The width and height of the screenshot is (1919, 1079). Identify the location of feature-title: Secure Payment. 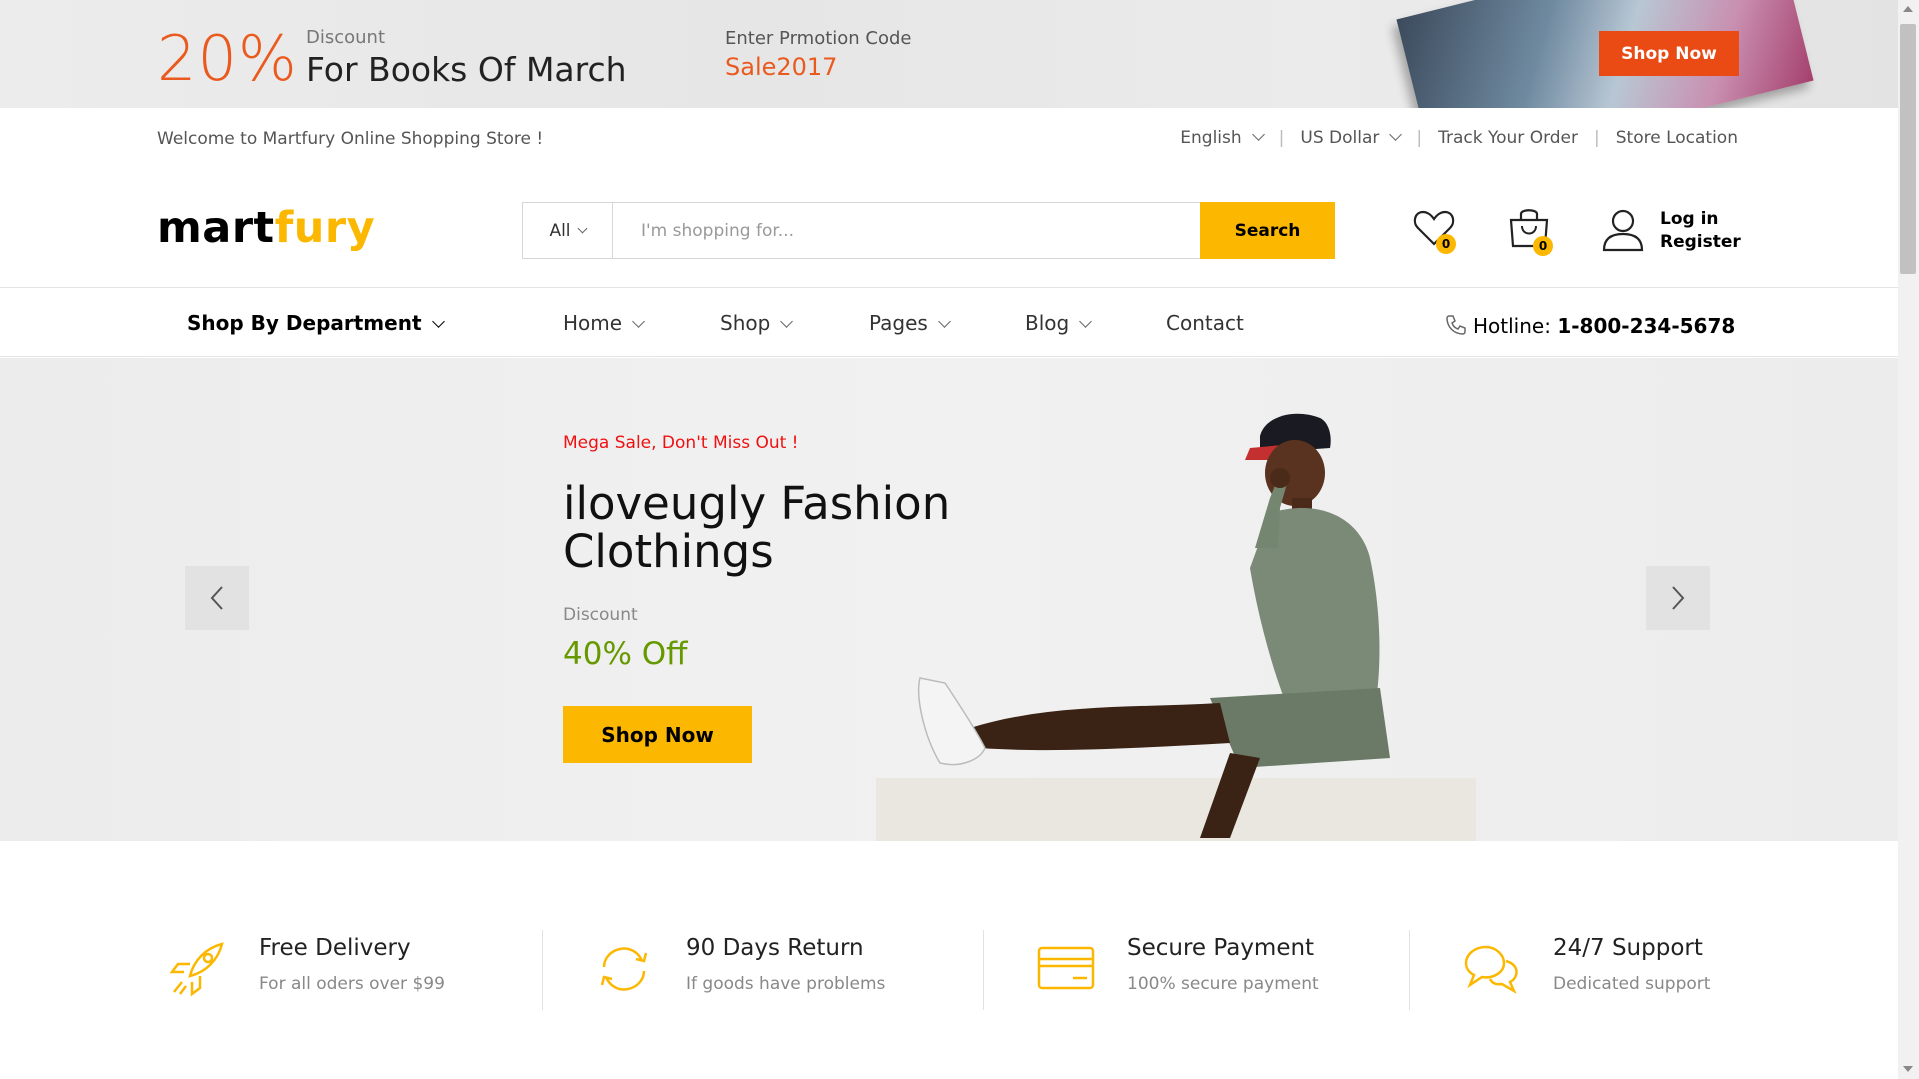
(1221, 948).